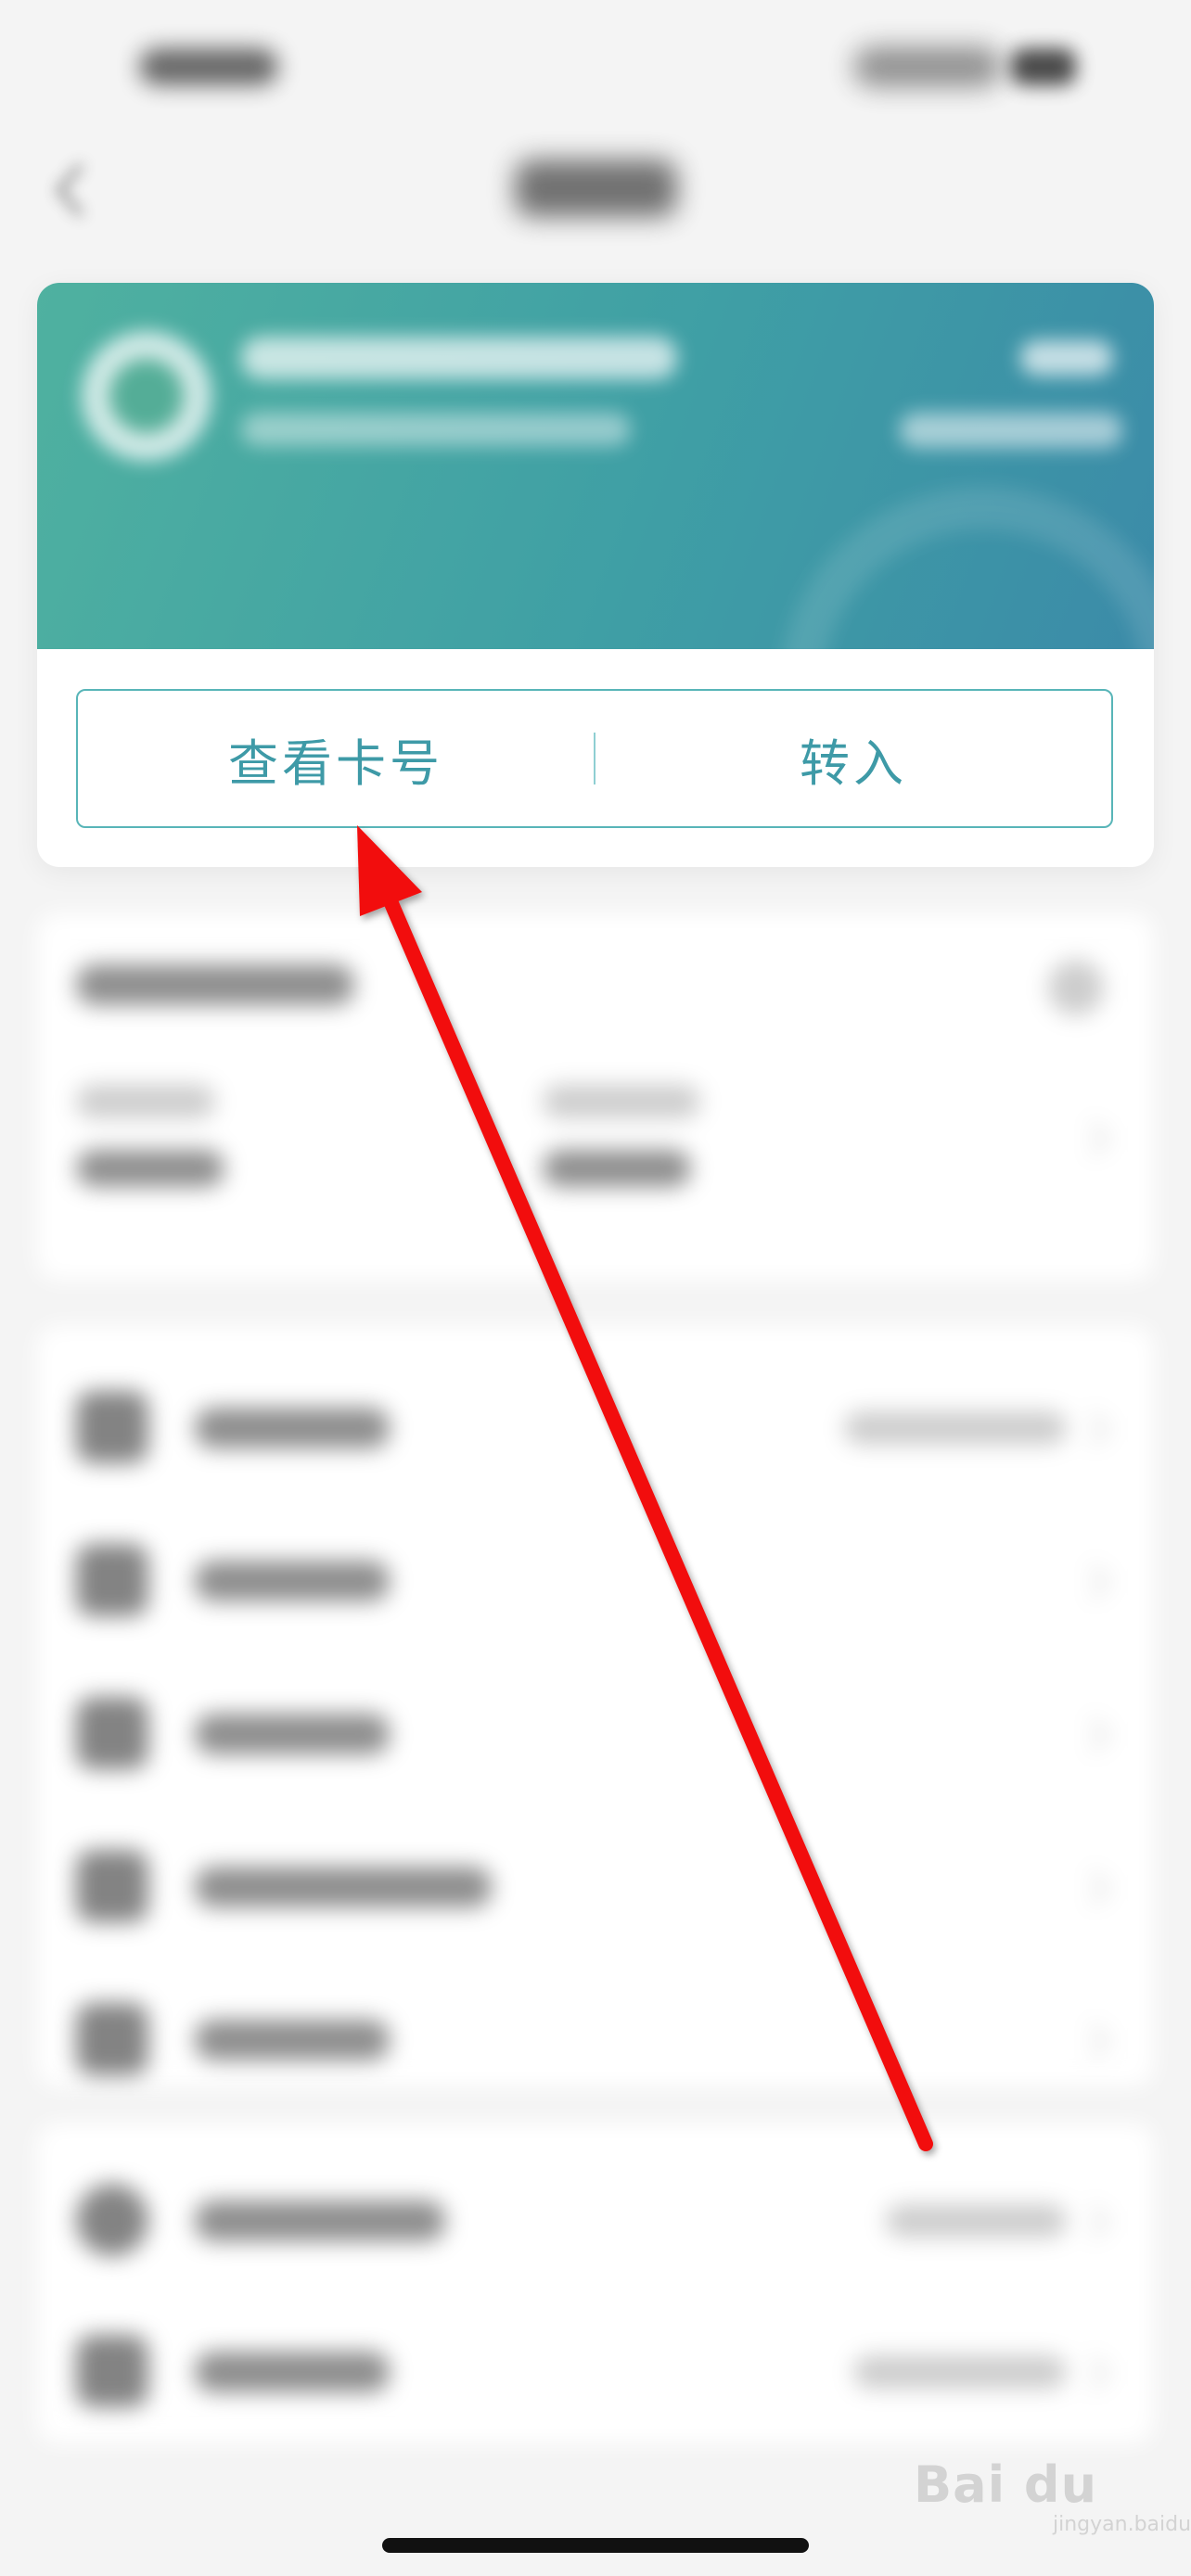 Image resolution: width=1191 pixels, height=2576 pixels. What do you see at coordinates (436, 430) in the screenshot?
I see `card-number-blurred` at bounding box center [436, 430].